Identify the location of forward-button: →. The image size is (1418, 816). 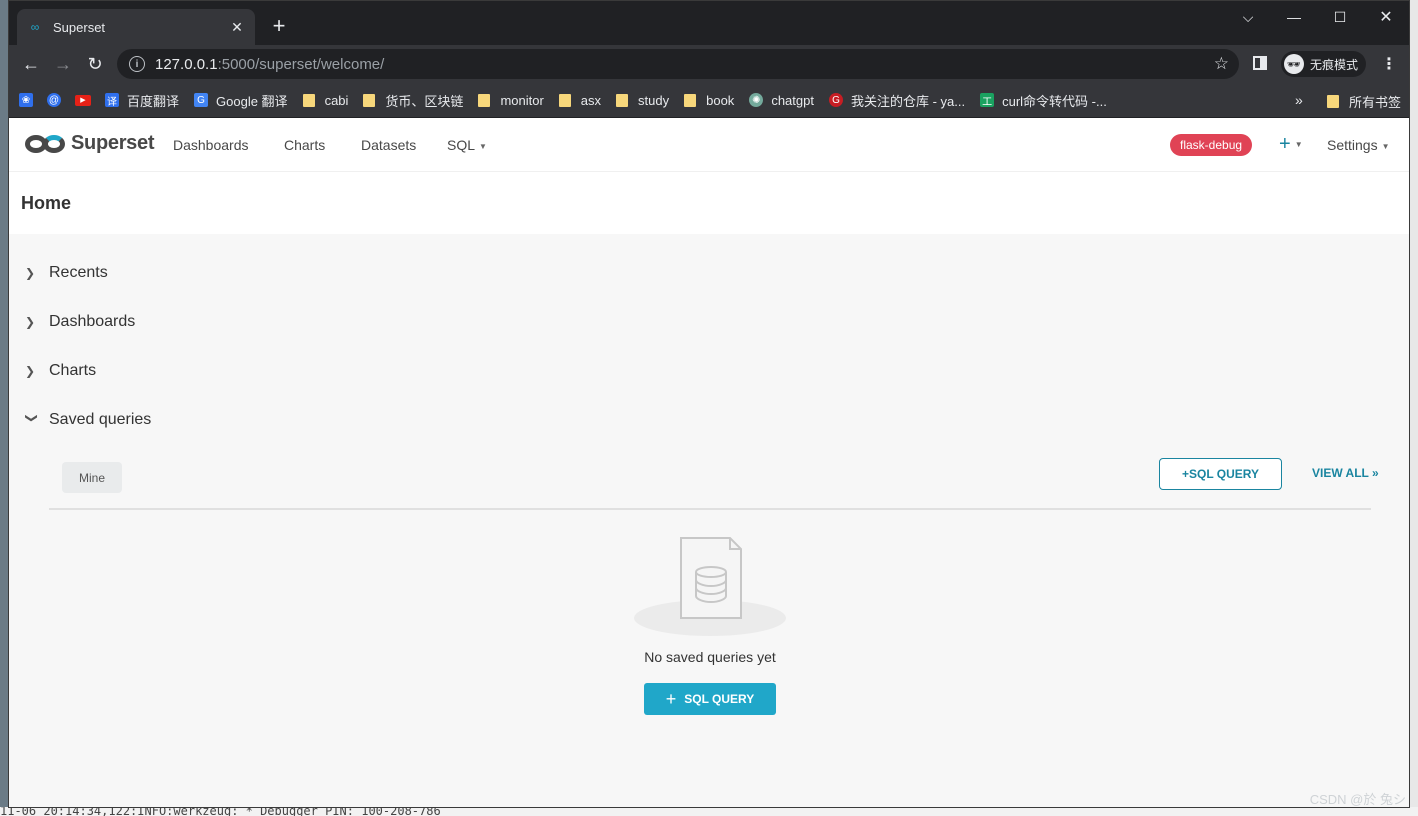
(63, 64).